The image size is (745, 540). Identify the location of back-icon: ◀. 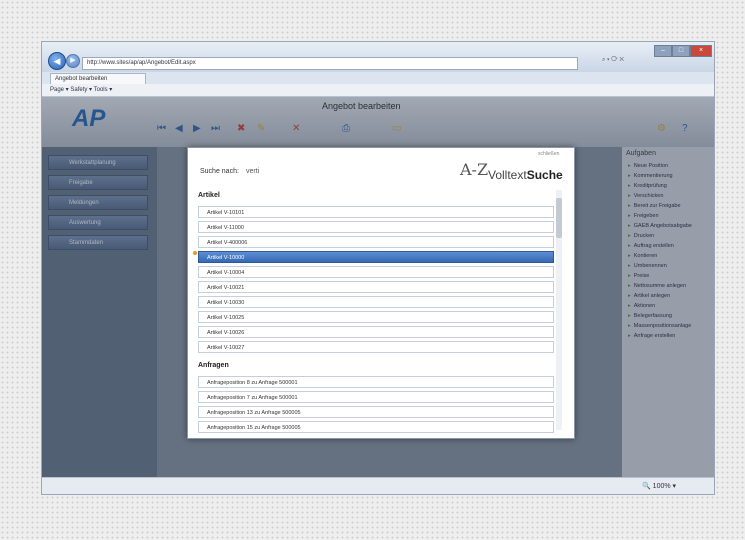
(57, 61).